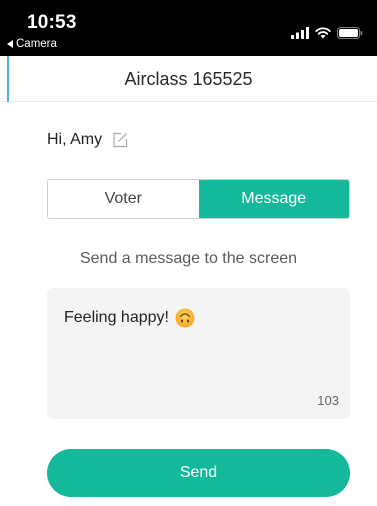  I want to click on mode-tabs: Voter Message, so click(198, 199).